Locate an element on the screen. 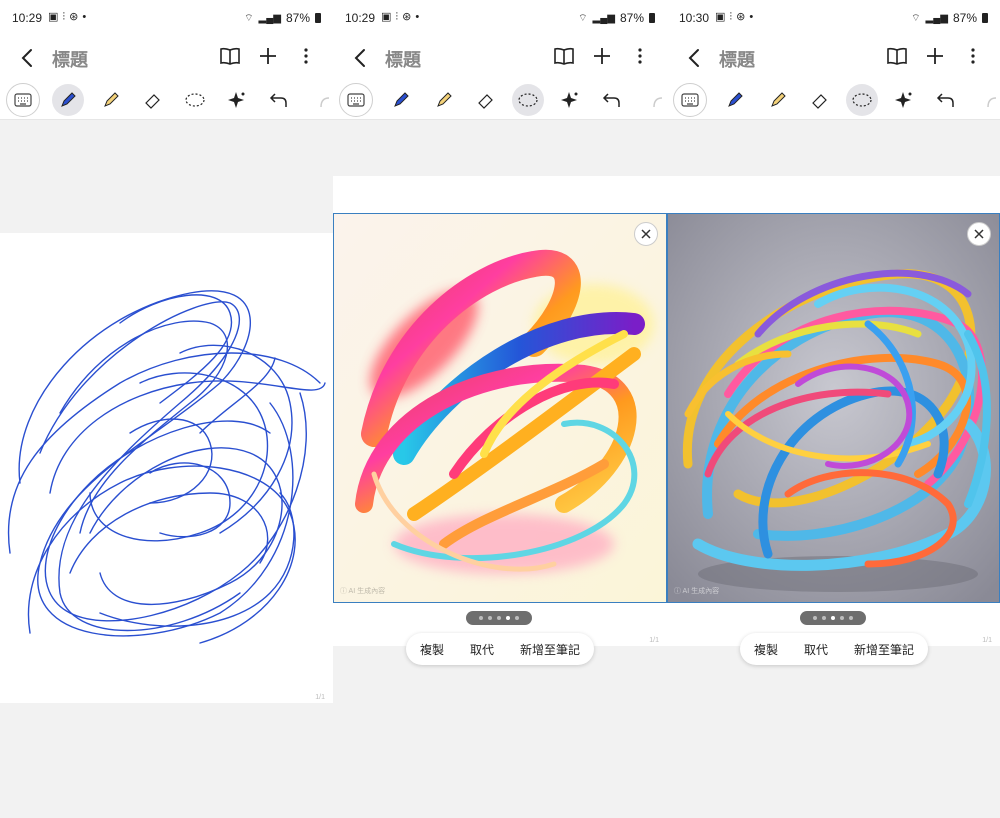 This screenshot has width=1000, height=818. status-time: 10:30 is located at coordinates (694, 18).